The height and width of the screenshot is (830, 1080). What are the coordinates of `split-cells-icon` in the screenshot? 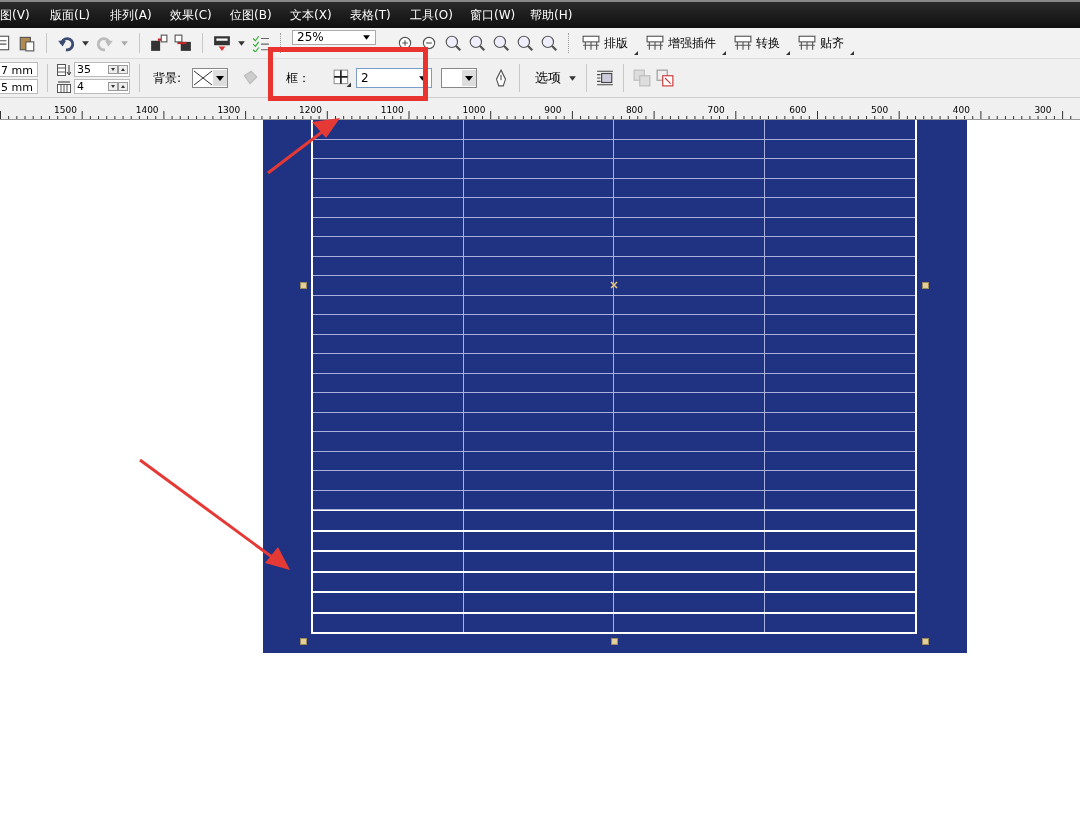 It's located at (665, 78).